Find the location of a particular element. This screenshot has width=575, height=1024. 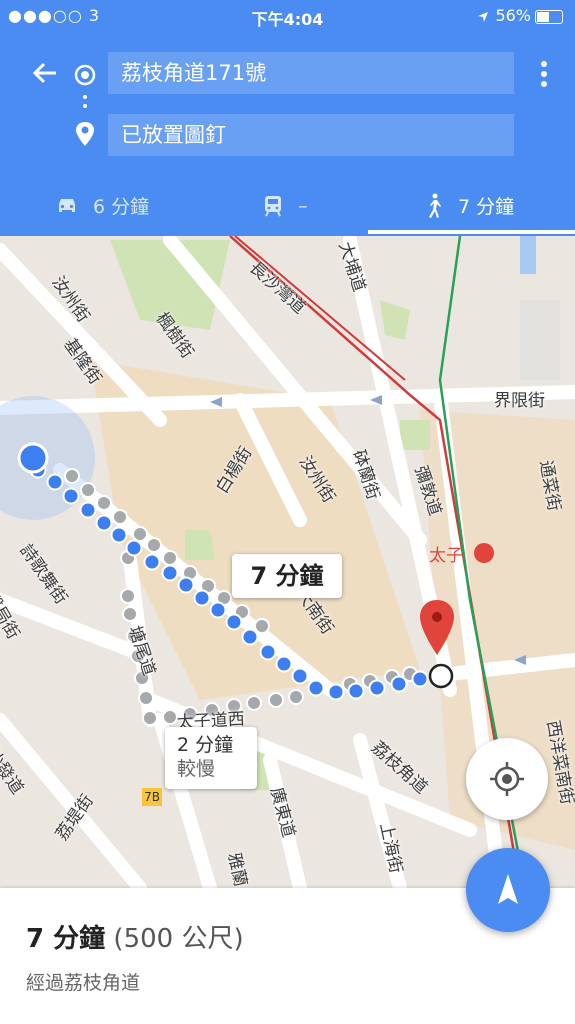

battery-percent: 56% is located at coordinates (513, 15).